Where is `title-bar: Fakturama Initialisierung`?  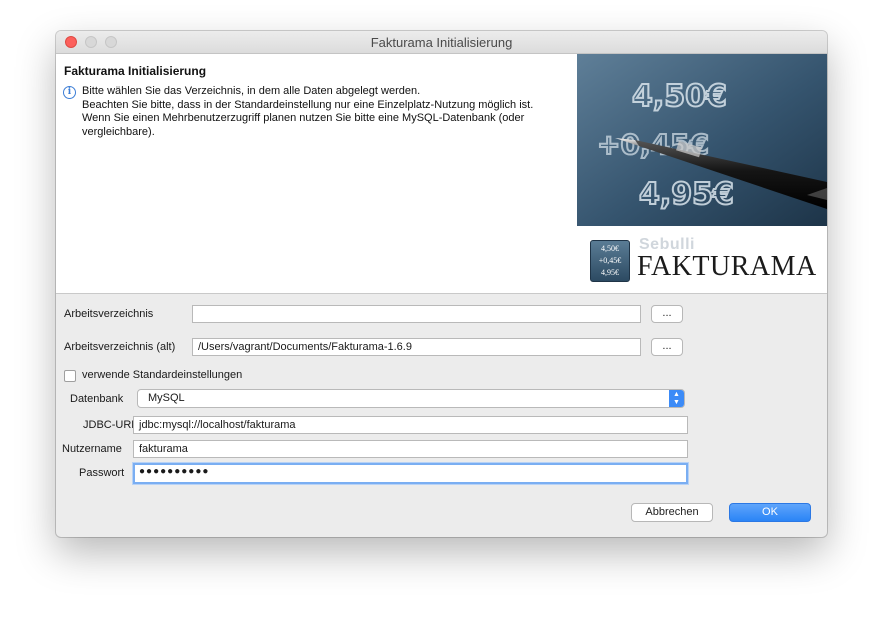 title-bar: Fakturama Initialisierung is located at coordinates (441, 42).